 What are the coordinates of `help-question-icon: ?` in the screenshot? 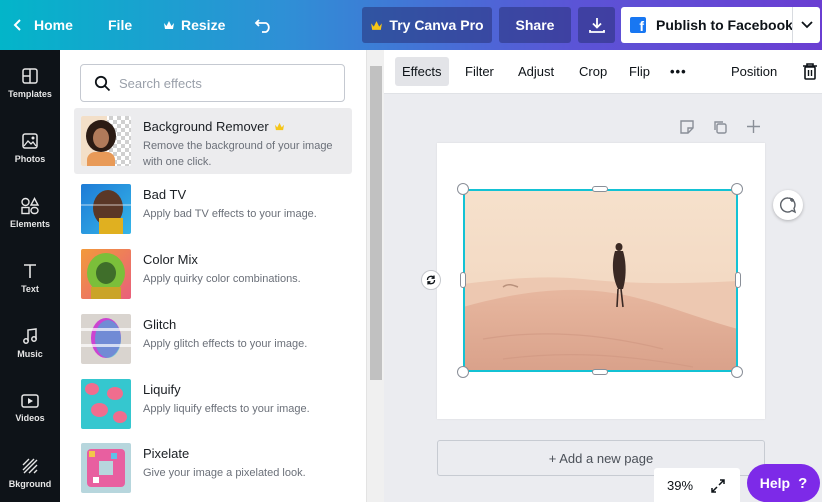 It's located at (803, 483).